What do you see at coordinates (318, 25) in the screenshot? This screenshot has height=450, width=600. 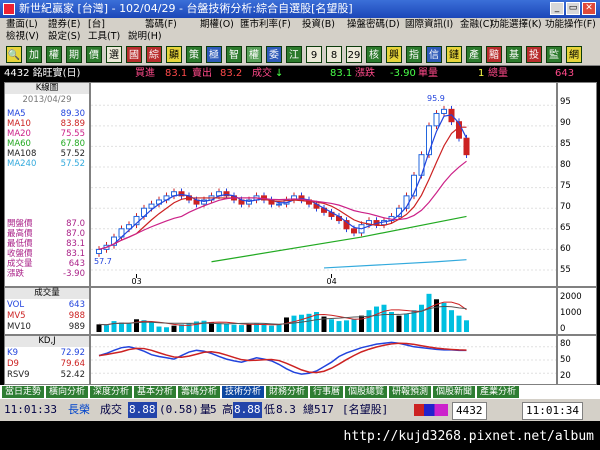 I see `menu-invest: 投資(B)` at bounding box center [318, 25].